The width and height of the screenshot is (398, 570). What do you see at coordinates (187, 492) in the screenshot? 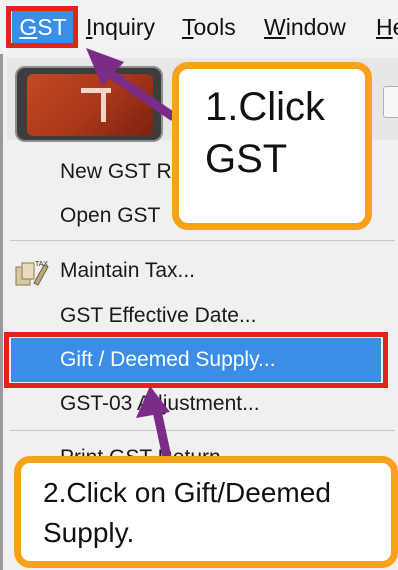
I see `callout-step-2-line-1: 2.Click on Gift/Deemed` at bounding box center [187, 492].